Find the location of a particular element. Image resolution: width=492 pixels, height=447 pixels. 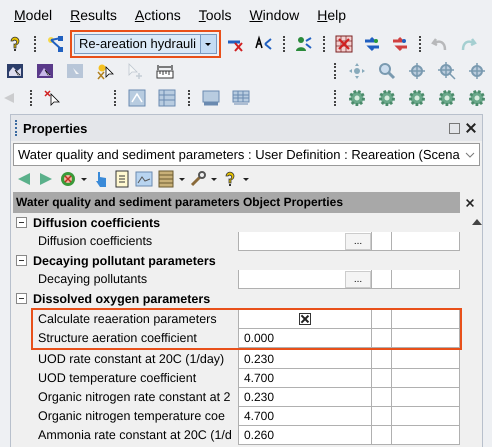

wrench-icon is located at coordinates (198, 179).